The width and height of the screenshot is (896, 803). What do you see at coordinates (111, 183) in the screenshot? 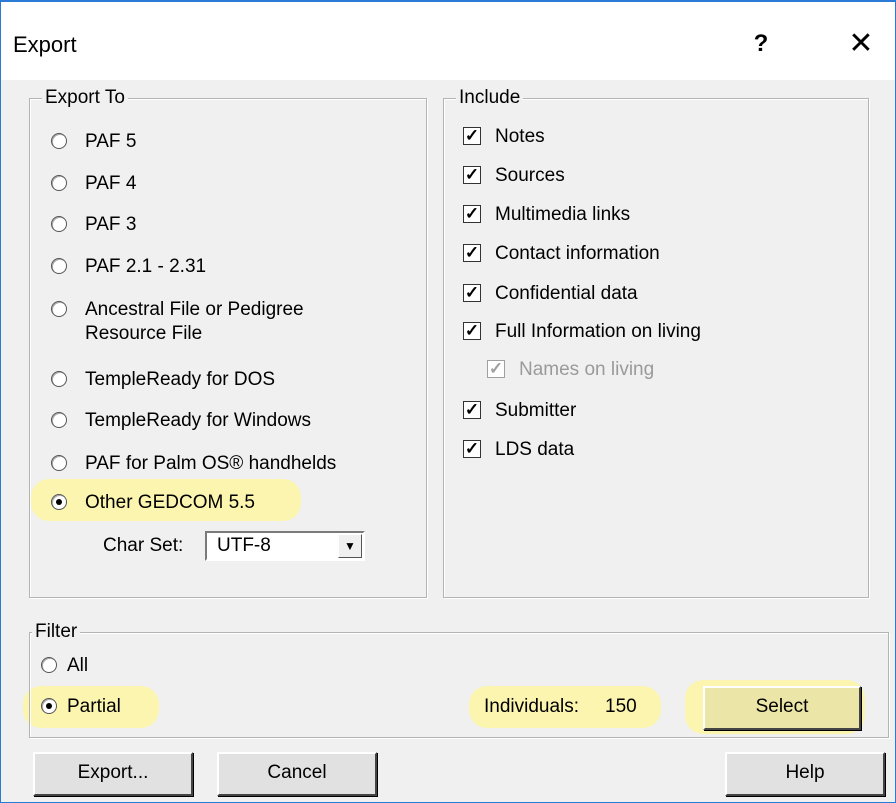
I see `radio-label: PAF 4` at bounding box center [111, 183].